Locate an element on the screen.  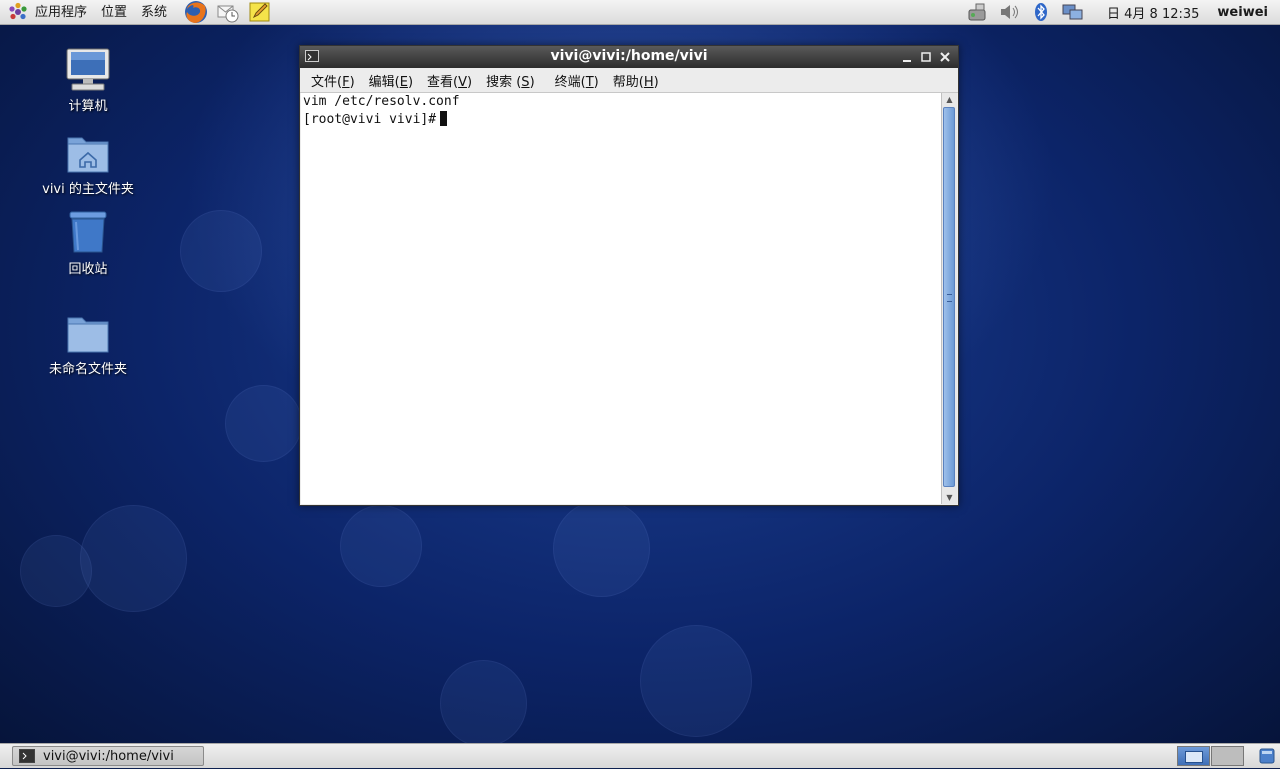
desktop-icon-label: 回收站 is located at coordinates (88, 269).